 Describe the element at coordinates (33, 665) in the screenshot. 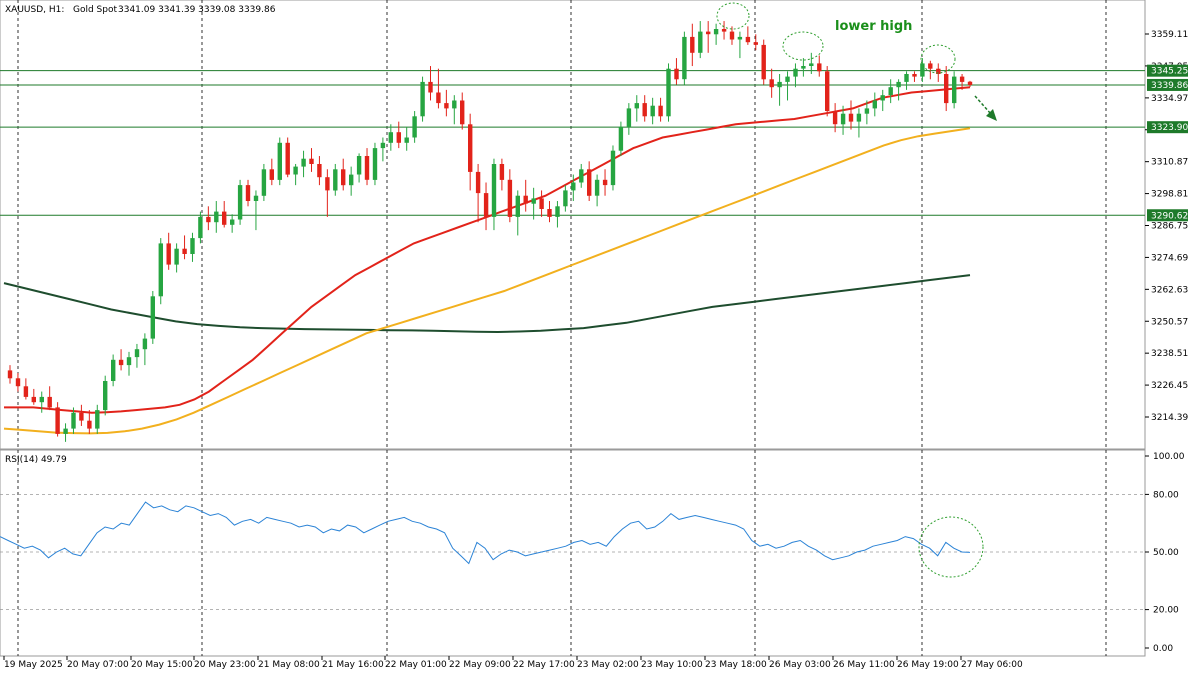

I see `time-tick-label: 19 May 2025` at that location.